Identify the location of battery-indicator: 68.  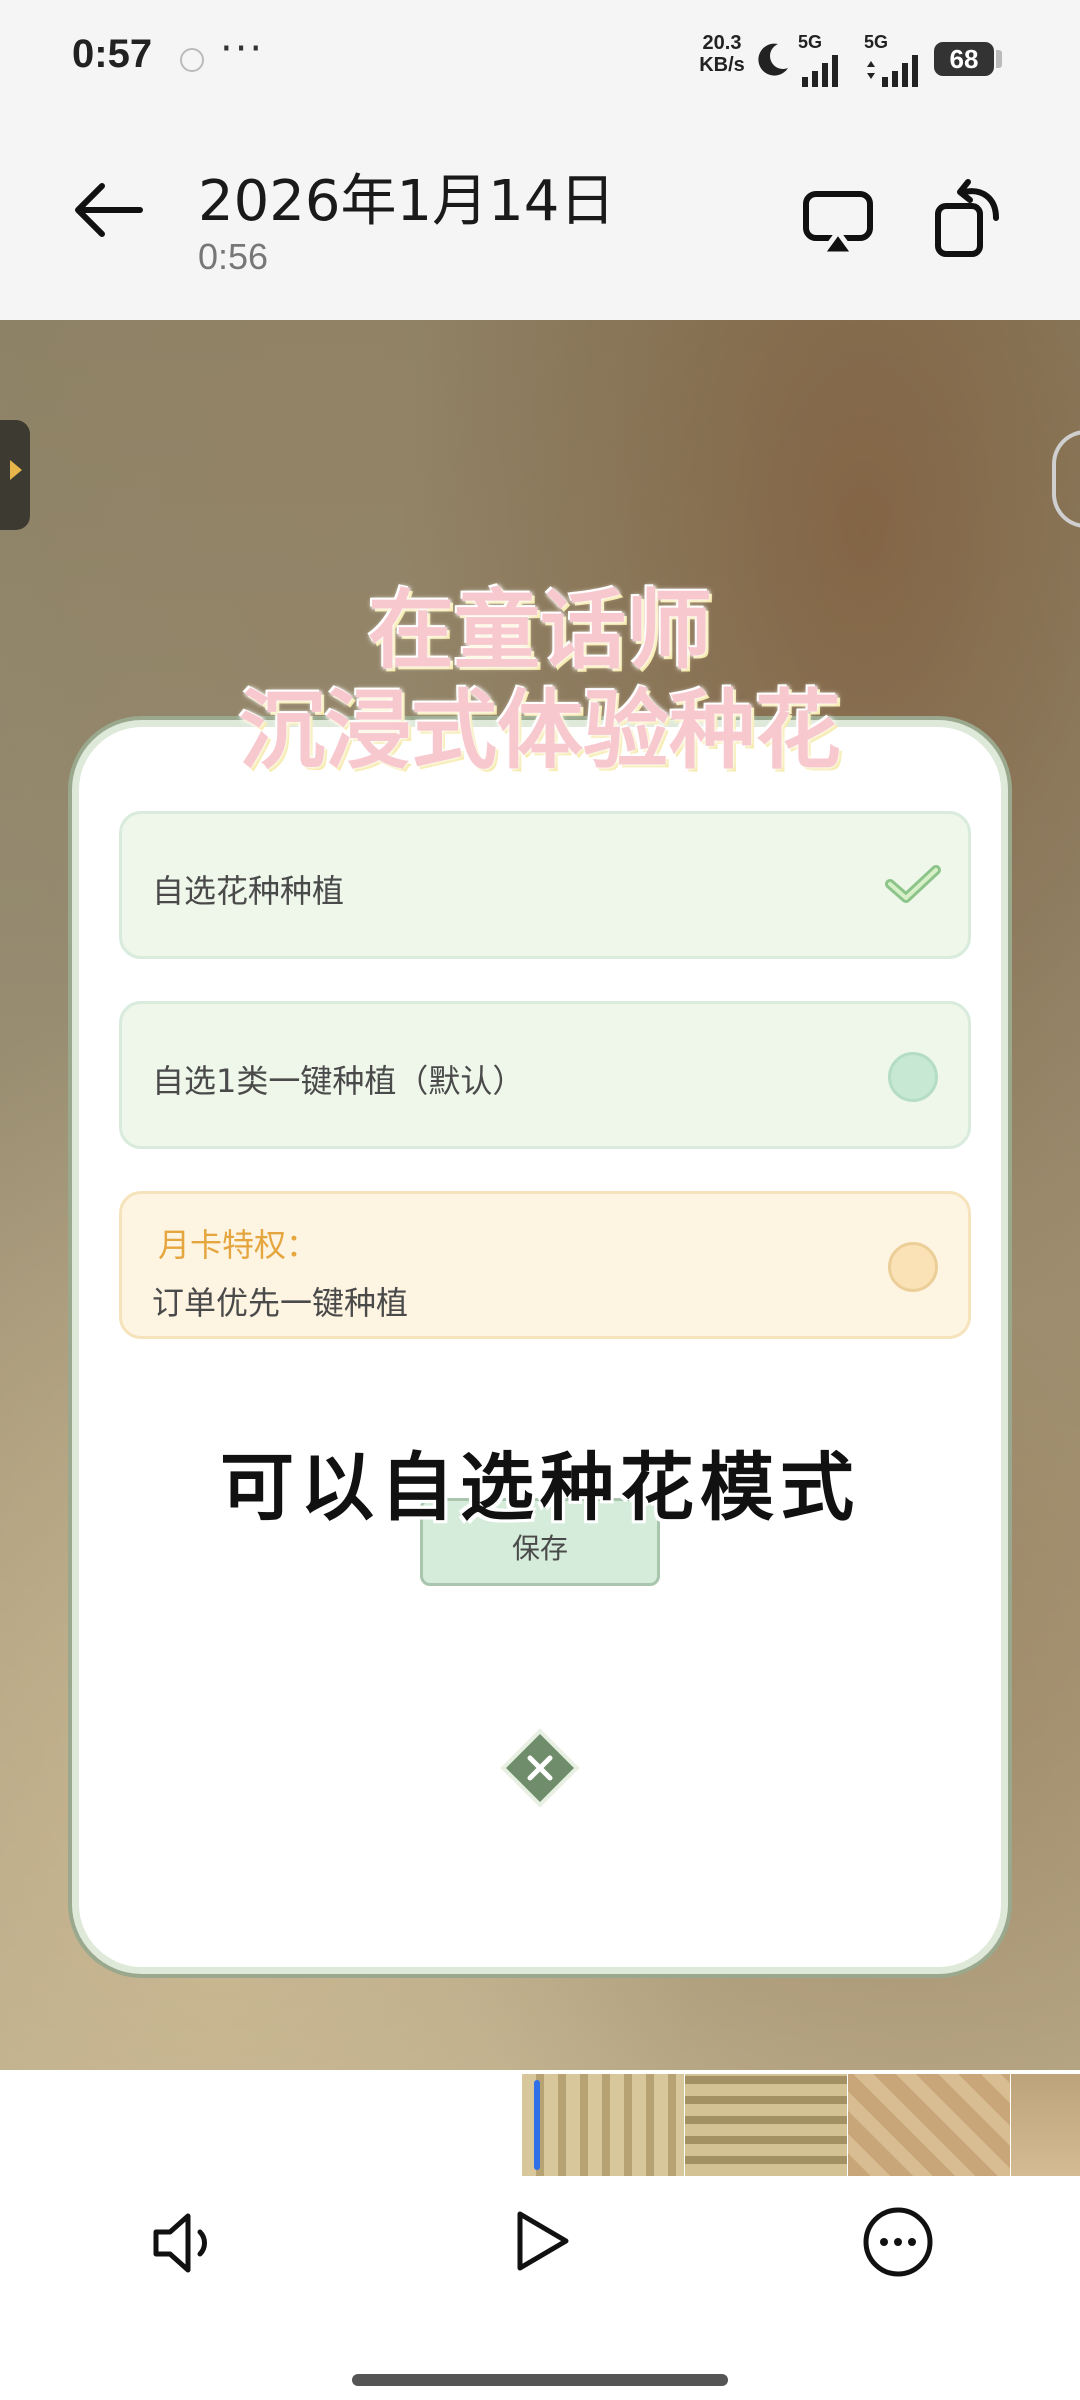
(964, 59).